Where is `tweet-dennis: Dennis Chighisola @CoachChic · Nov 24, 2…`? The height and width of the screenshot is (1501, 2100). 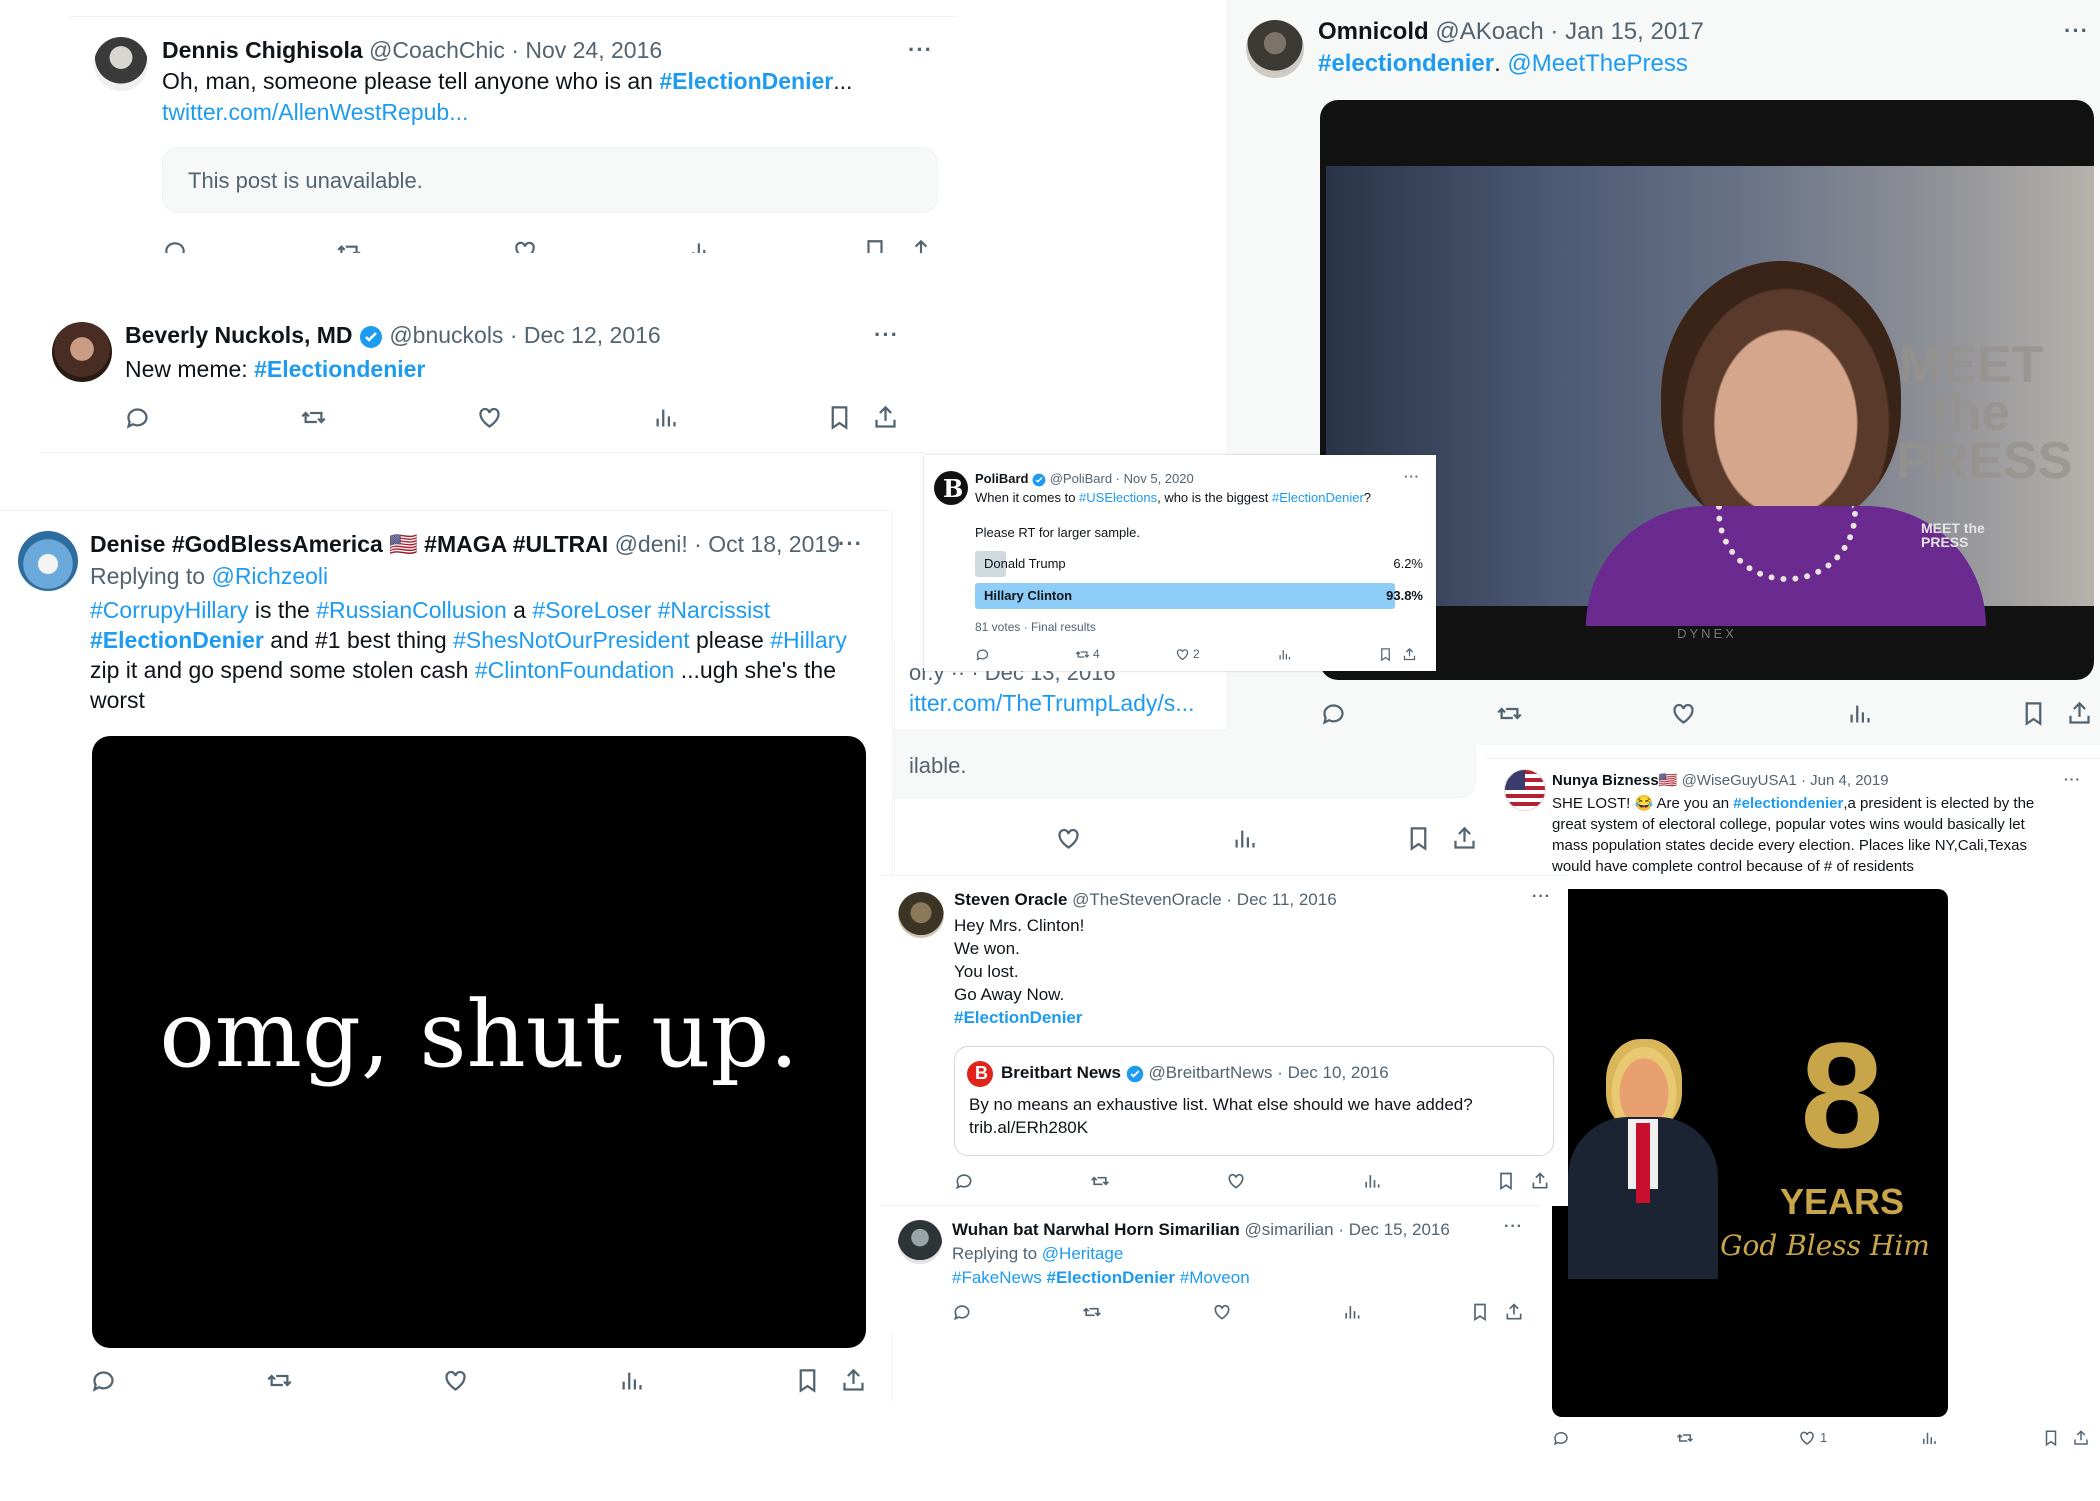
tweet-dennis: Dennis Chighisola @CoachChic · Nov 24, 2… is located at coordinates (513, 134).